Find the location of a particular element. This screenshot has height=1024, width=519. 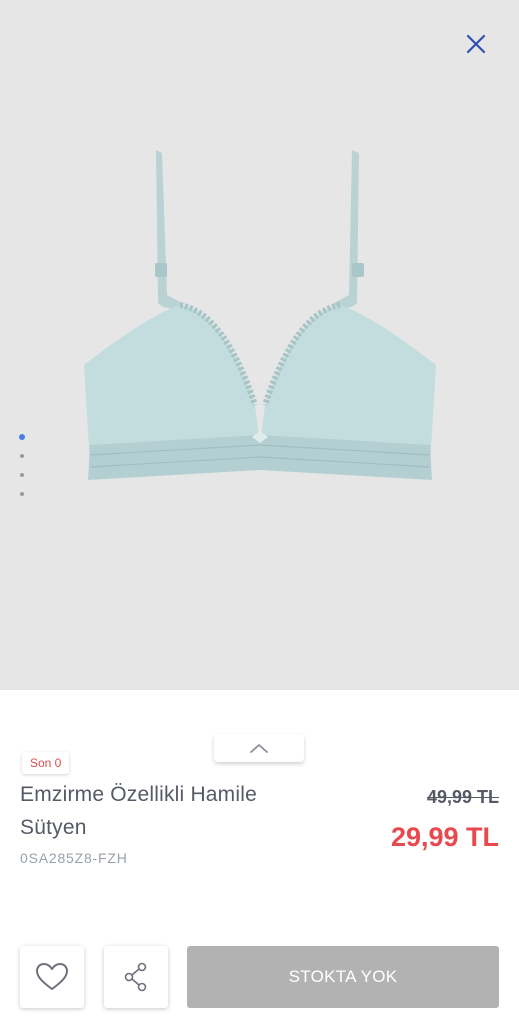

product-title-line: Emzirme Özellikli Hamile is located at coordinates (138, 794).